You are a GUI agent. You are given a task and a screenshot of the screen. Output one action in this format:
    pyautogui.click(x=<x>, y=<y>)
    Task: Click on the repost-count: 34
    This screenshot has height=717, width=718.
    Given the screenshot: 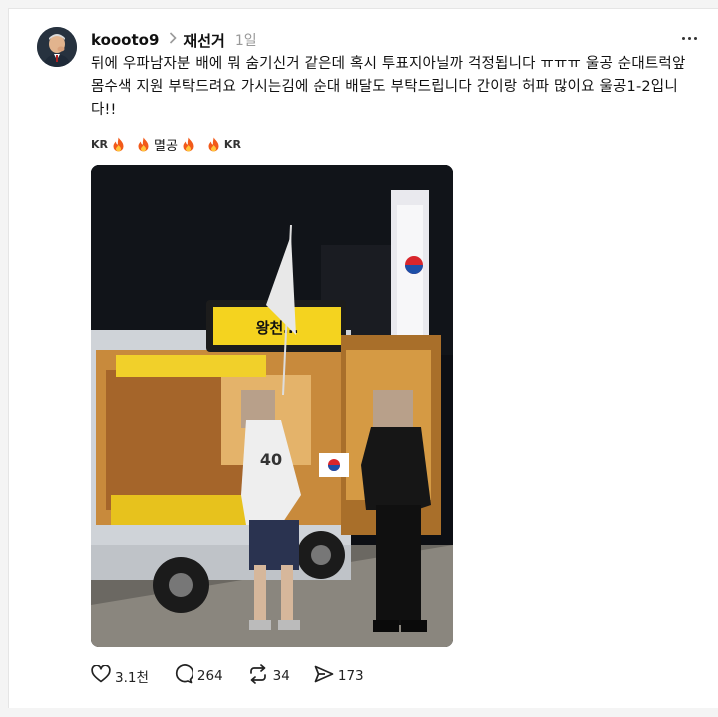 What is the action you would take?
    pyautogui.click(x=281, y=676)
    